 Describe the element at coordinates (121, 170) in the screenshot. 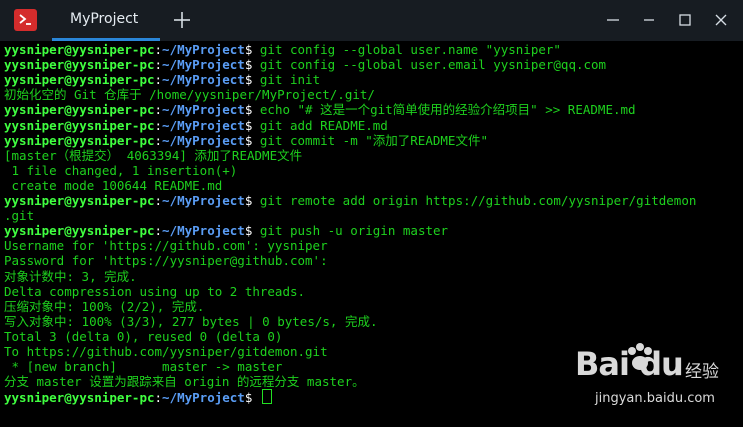

I see `output-line: 1 file changed, 1 insertion(+)` at that location.